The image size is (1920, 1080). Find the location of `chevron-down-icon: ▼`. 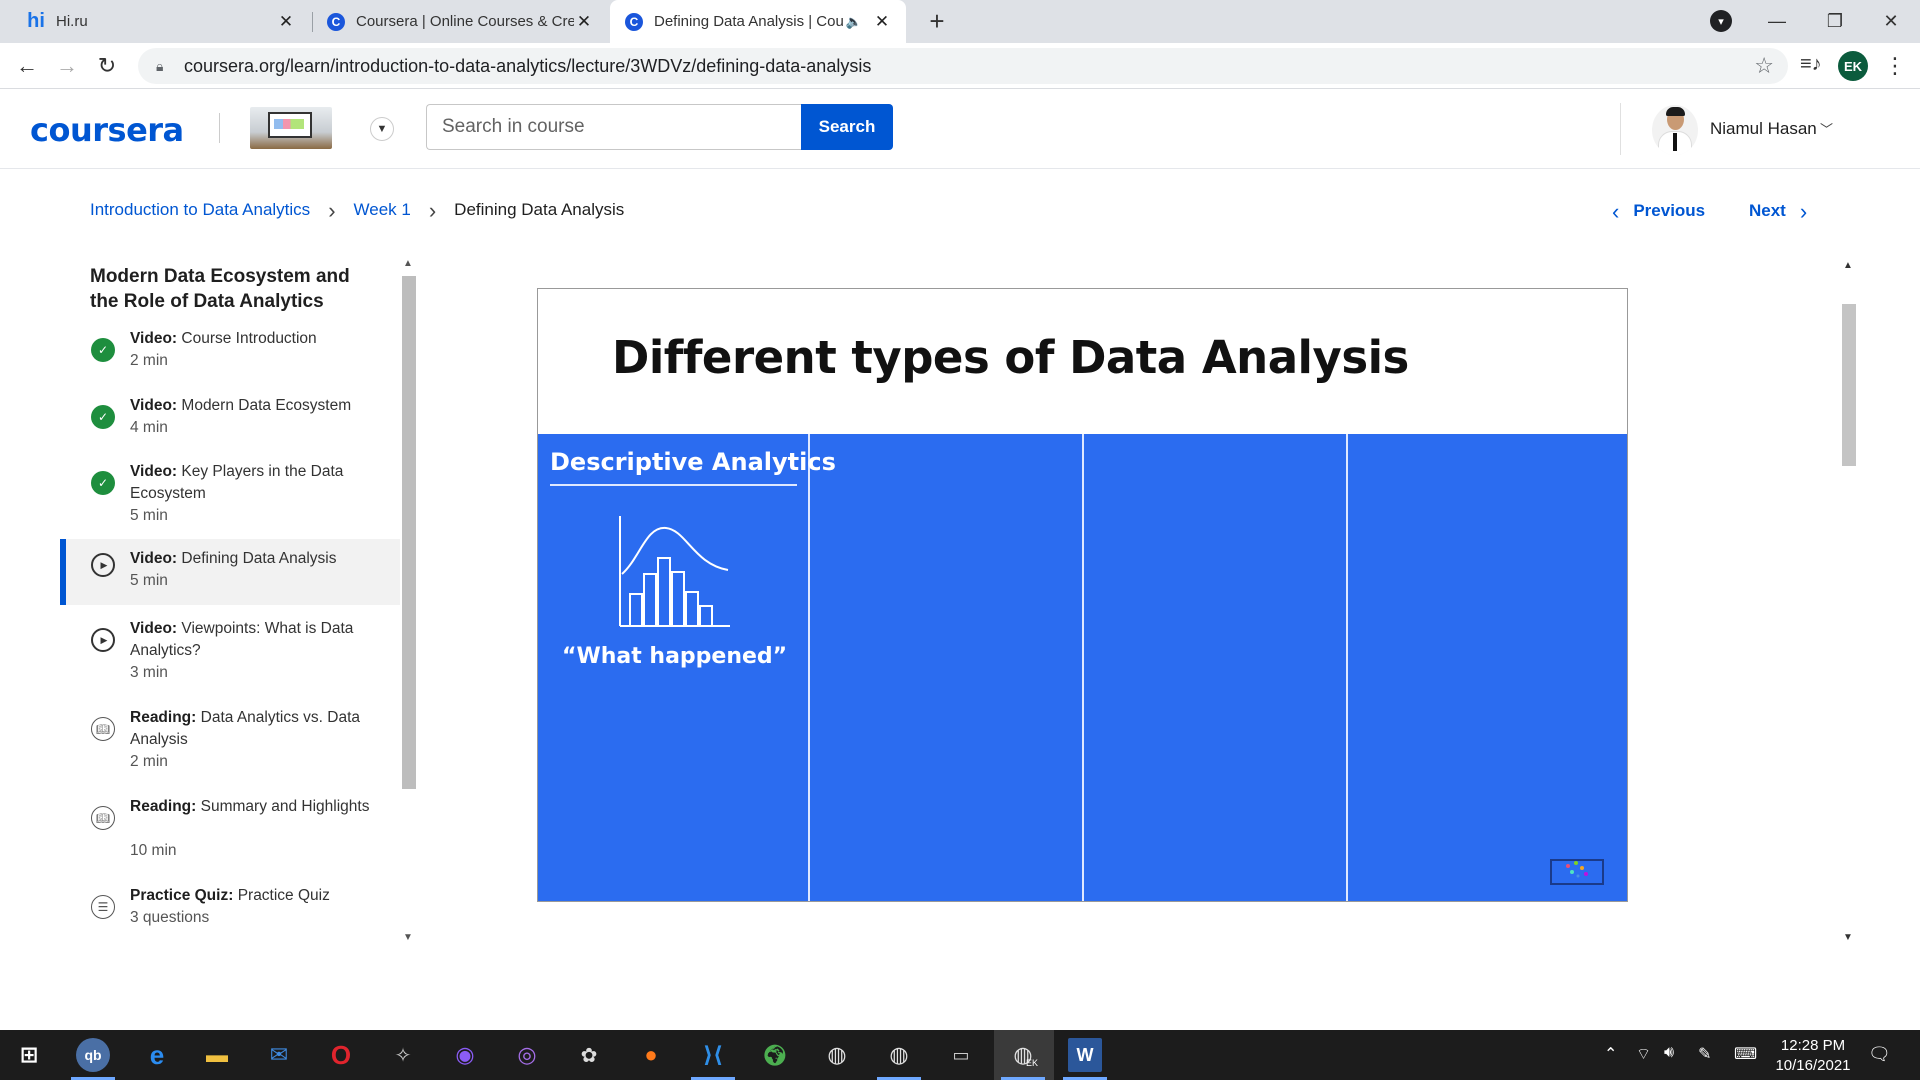

chevron-down-icon: ▼ is located at coordinates (382, 129).